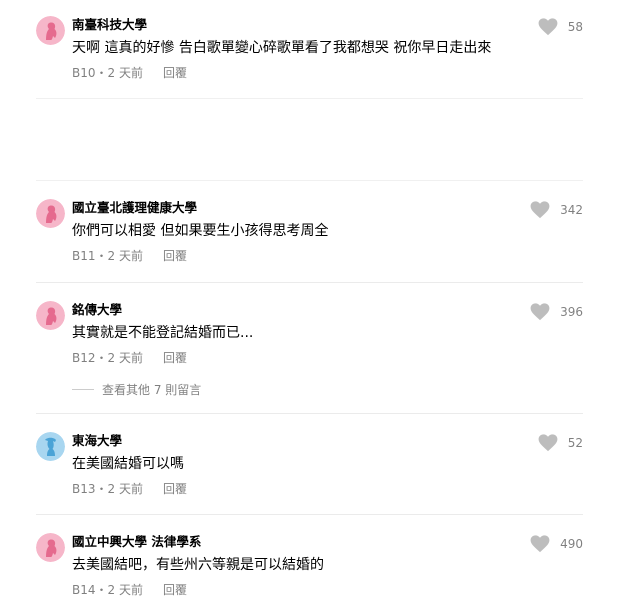 The height and width of the screenshot is (612, 628). Describe the element at coordinates (309, 467) in the screenshot. I see `comment-item: 東海大學 在美國結婚可以嗎 B13・2 天前 回覆 52` at that location.